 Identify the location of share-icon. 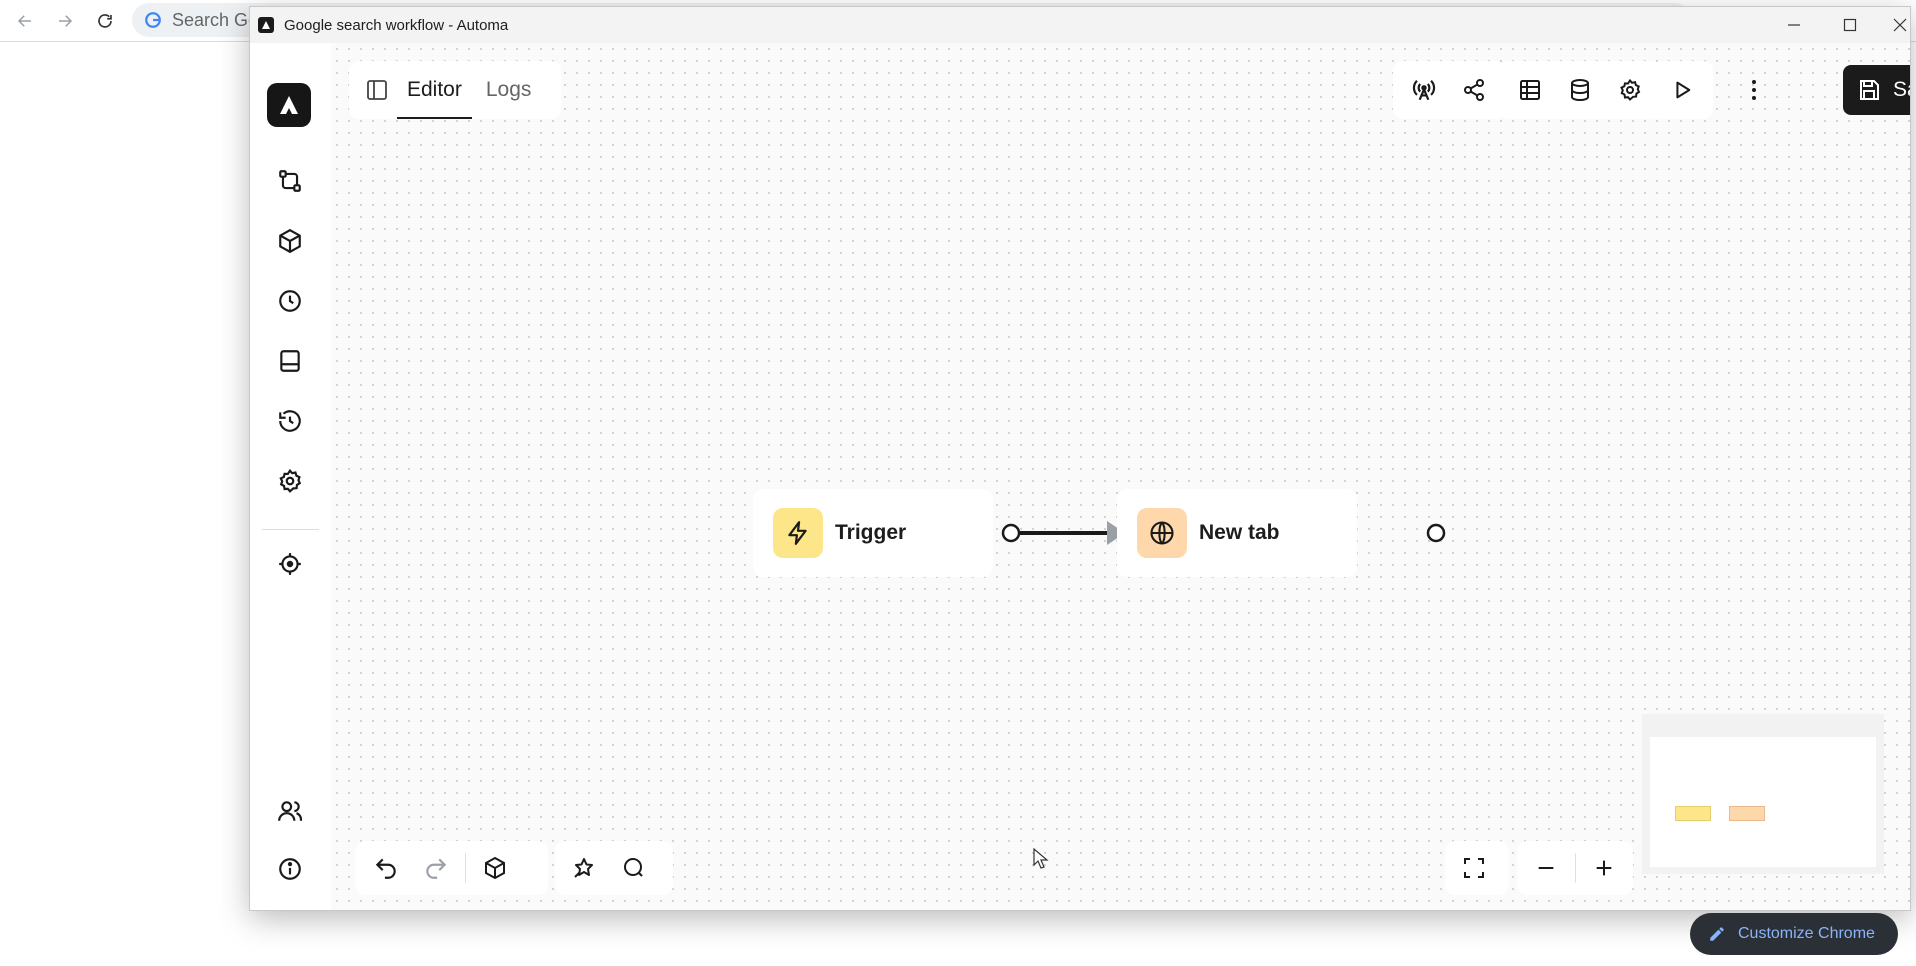
(1474, 90).